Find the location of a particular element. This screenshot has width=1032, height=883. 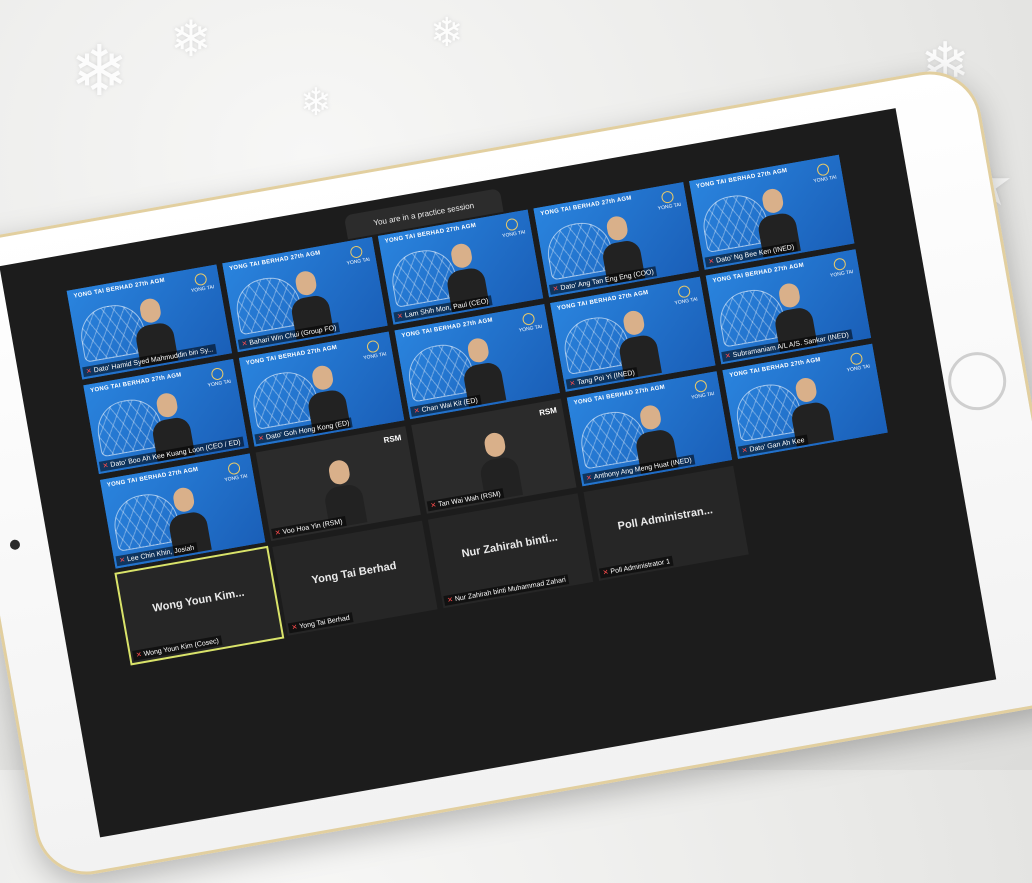

participant-name-label: ✕ Poll Administrator 1 is located at coordinates (636, 567).